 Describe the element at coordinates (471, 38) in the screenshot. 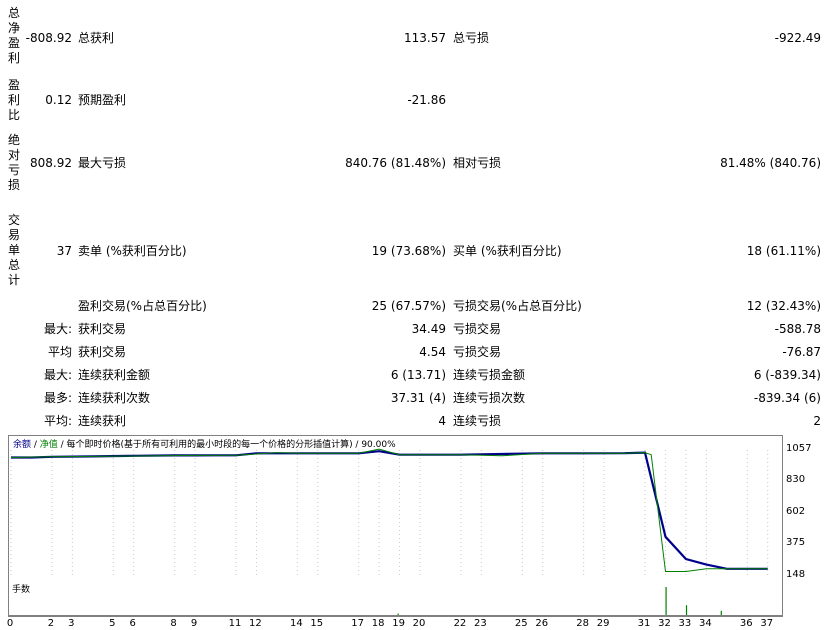

I see `gross-loss-label: 总亏损` at that location.